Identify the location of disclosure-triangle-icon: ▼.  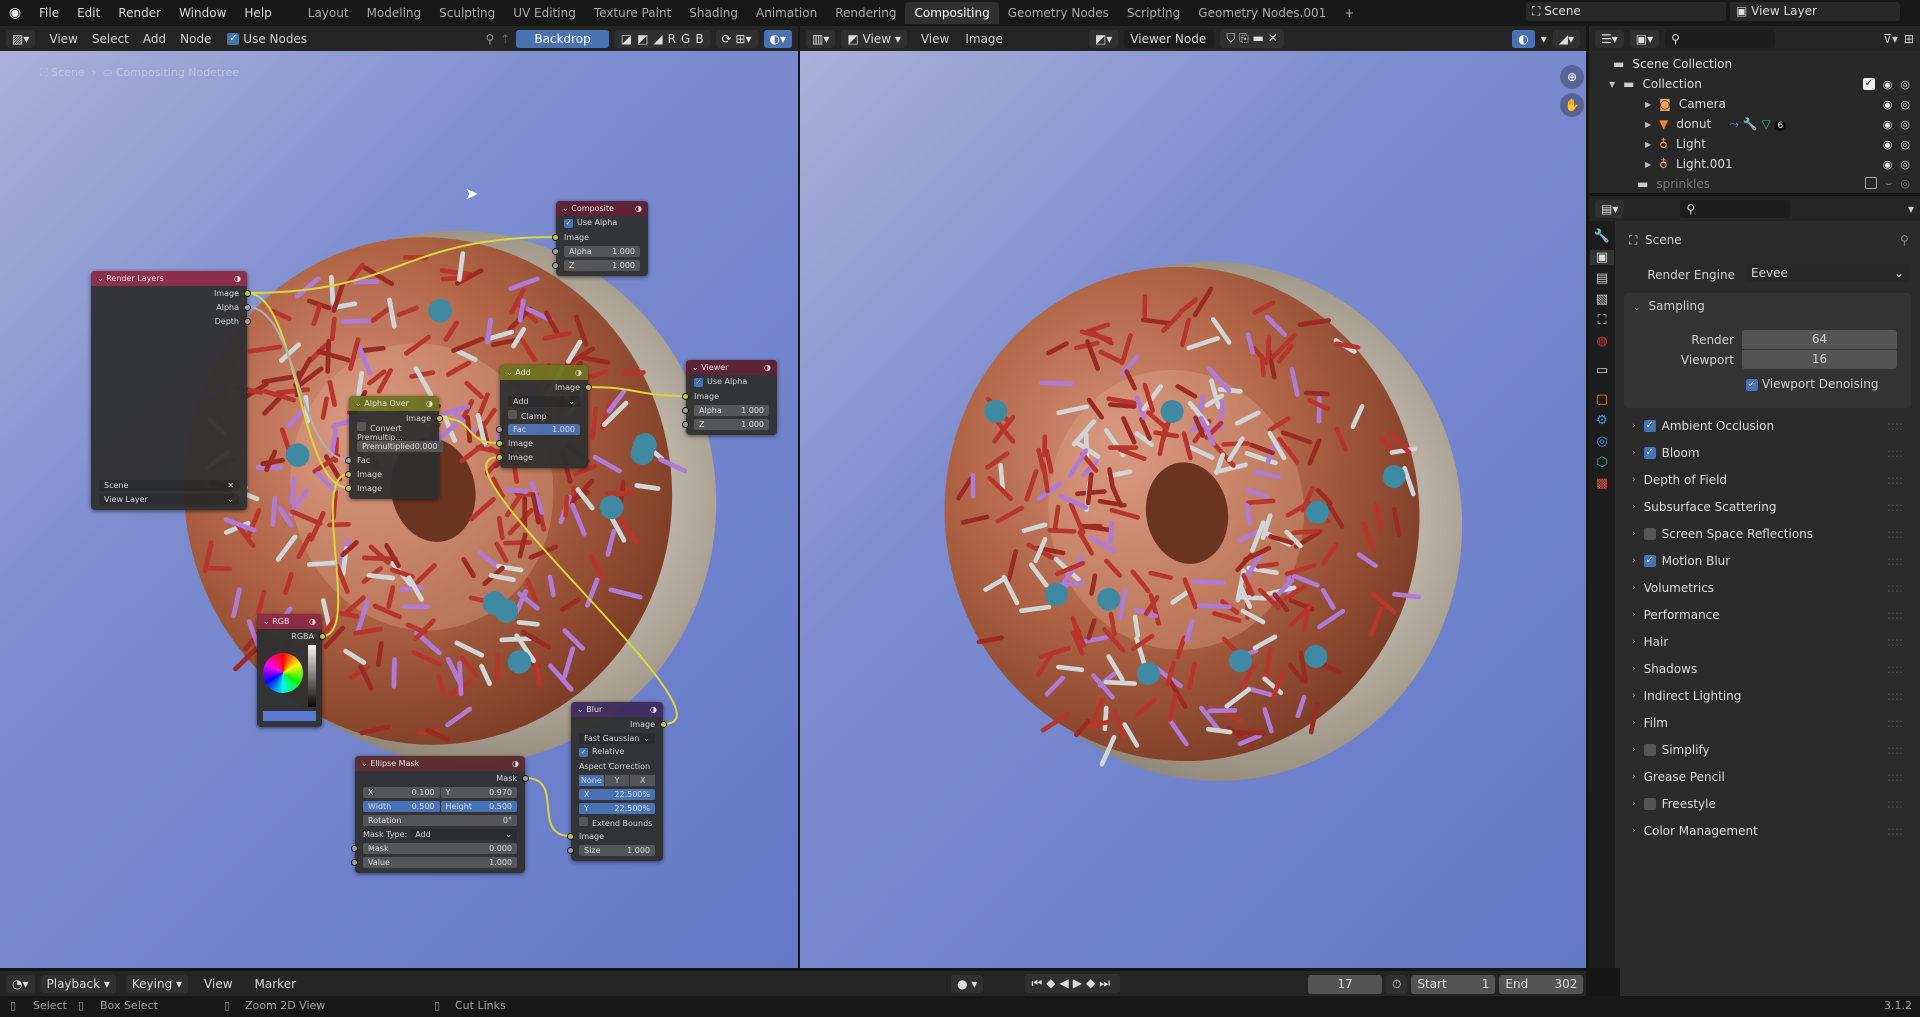
(1612, 84).